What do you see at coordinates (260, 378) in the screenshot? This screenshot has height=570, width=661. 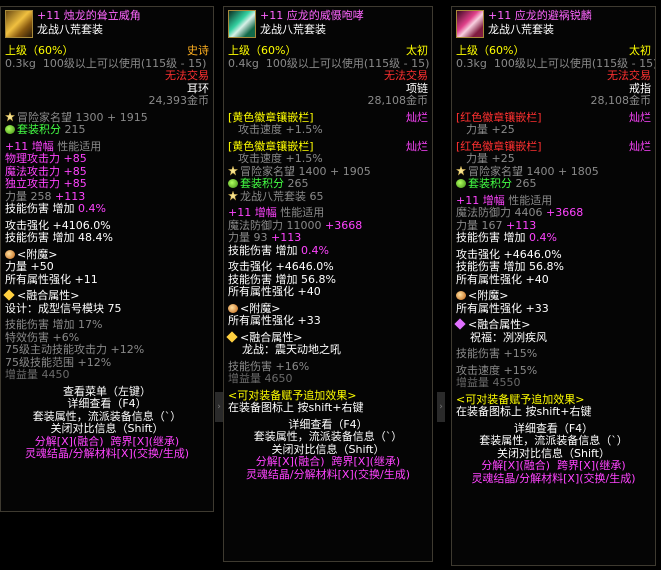 I see `buff-power: 增益量 4650` at bounding box center [260, 378].